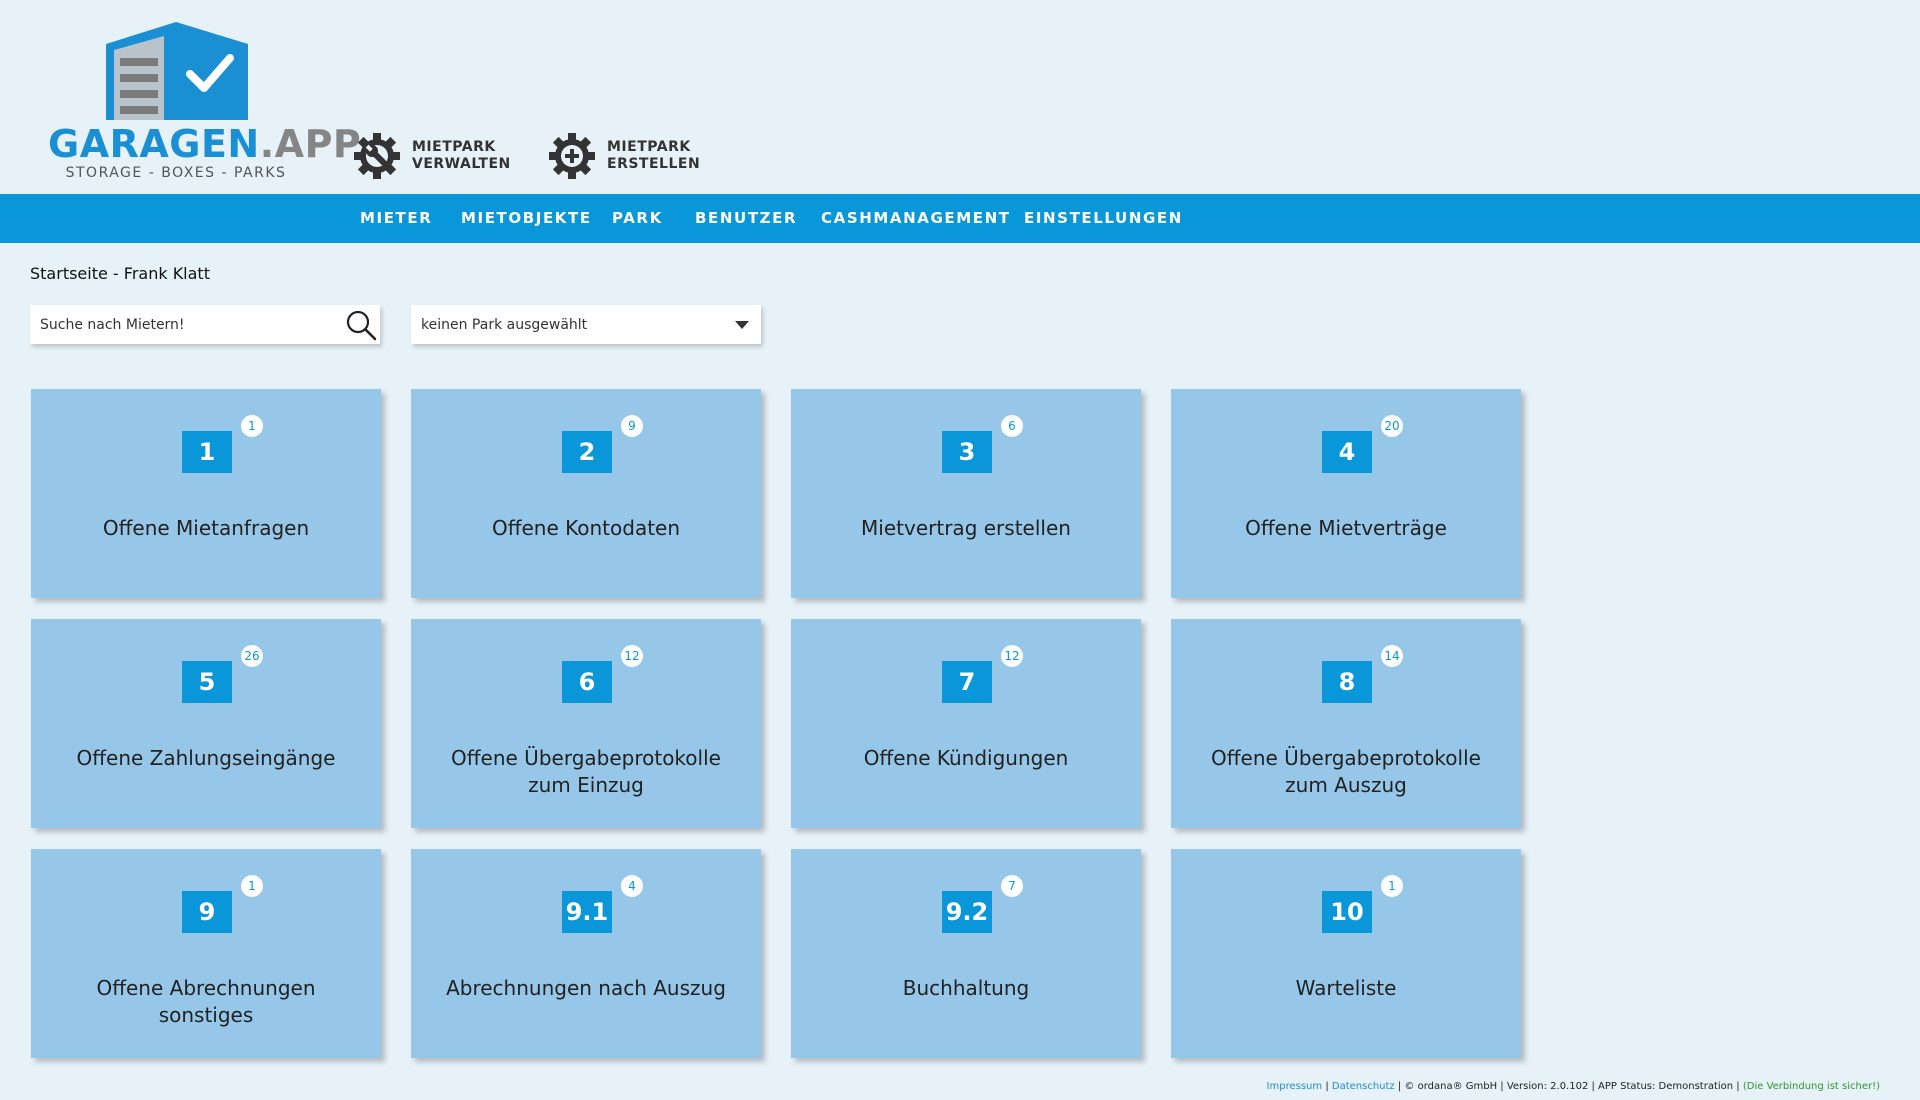 The width and height of the screenshot is (1920, 1100). Describe the element at coordinates (1346, 953) in the screenshot. I see `tile-warteliste: 10 1 Warteliste` at that location.